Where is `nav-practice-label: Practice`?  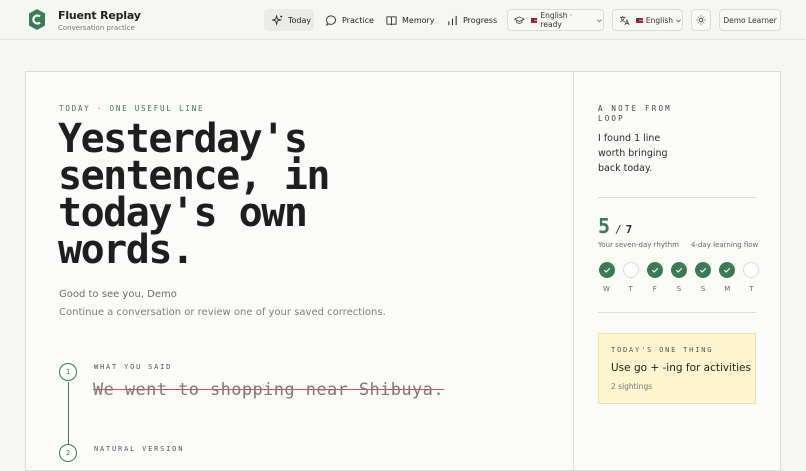
nav-practice-label: Practice is located at coordinates (358, 20).